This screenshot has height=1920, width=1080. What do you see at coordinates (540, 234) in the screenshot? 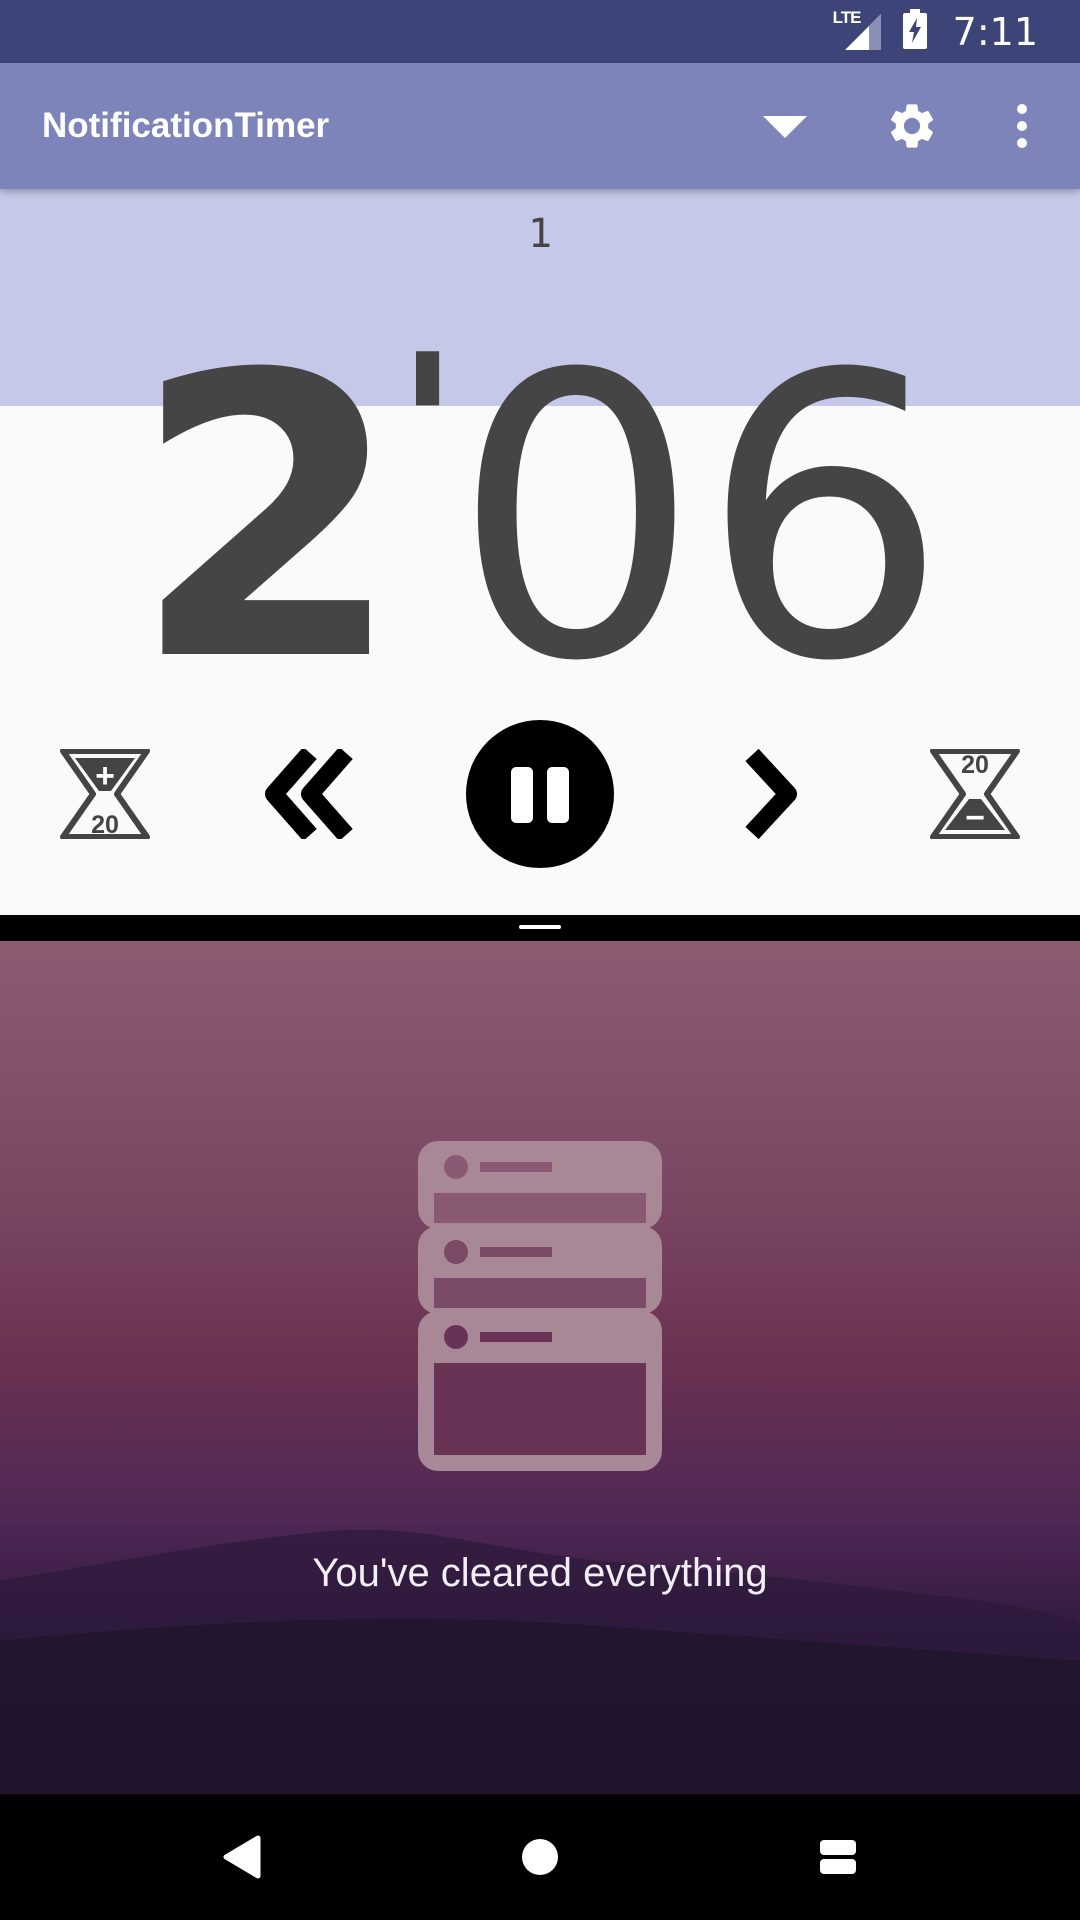
I see `lap-number: 1` at bounding box center [540, 234].